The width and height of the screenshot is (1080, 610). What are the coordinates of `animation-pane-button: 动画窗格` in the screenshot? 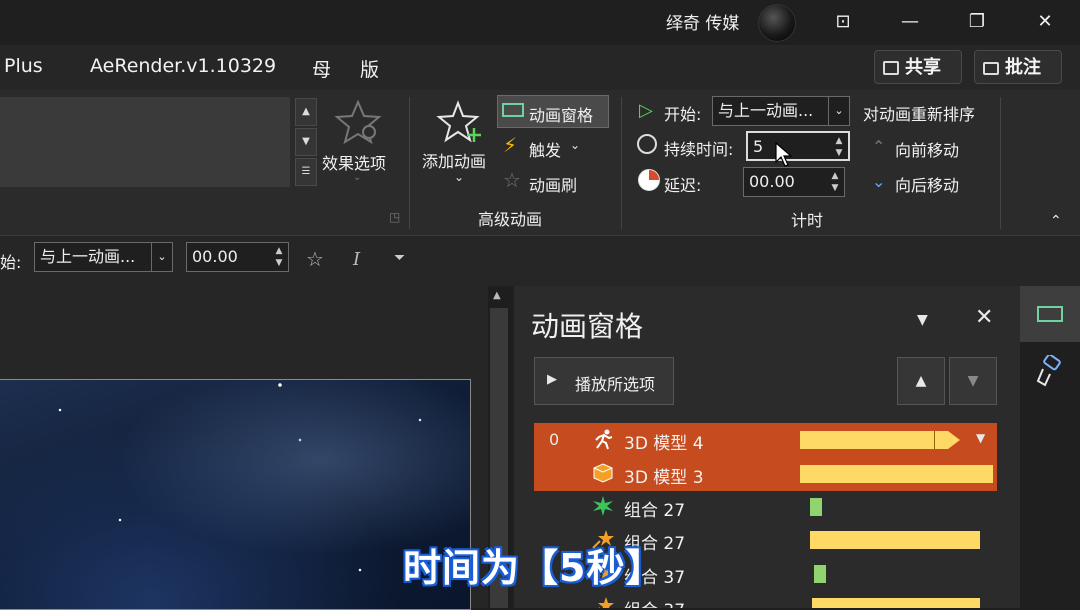 It's located at (553, 111).